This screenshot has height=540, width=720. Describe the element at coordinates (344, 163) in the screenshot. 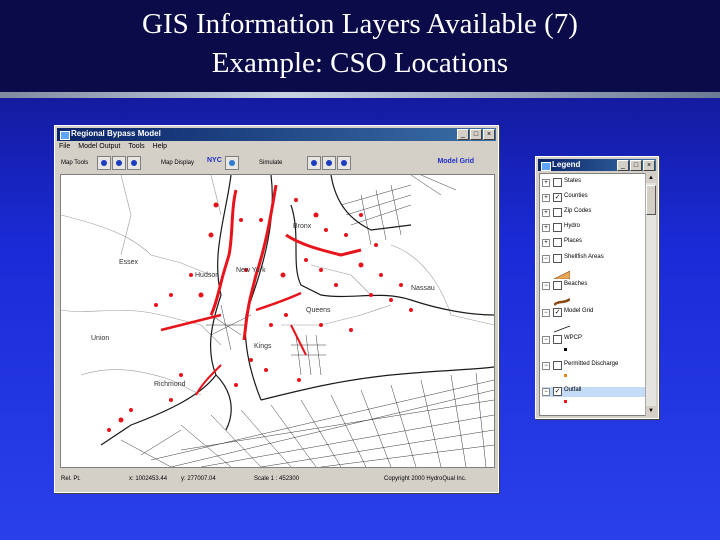

I see `simulate-export-button` at that location.